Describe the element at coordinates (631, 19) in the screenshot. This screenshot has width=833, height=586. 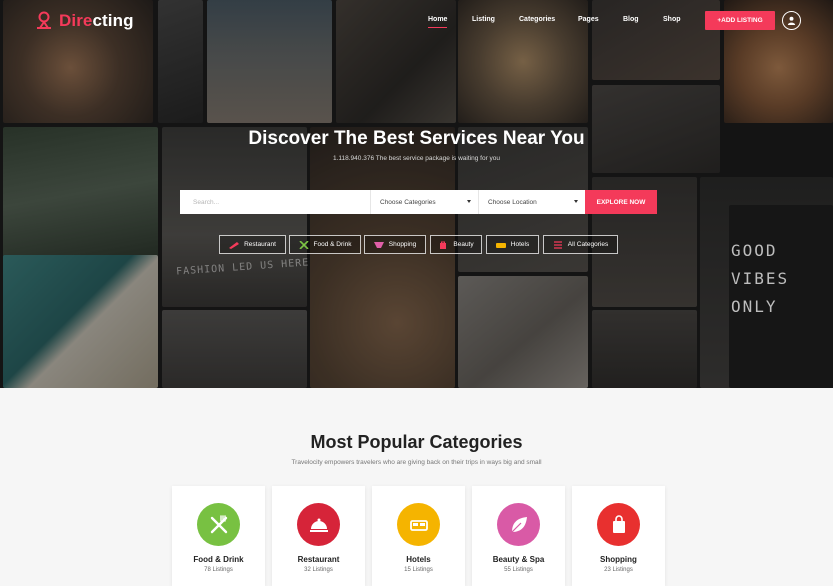
I see `nav-blog: Blog` at that location.